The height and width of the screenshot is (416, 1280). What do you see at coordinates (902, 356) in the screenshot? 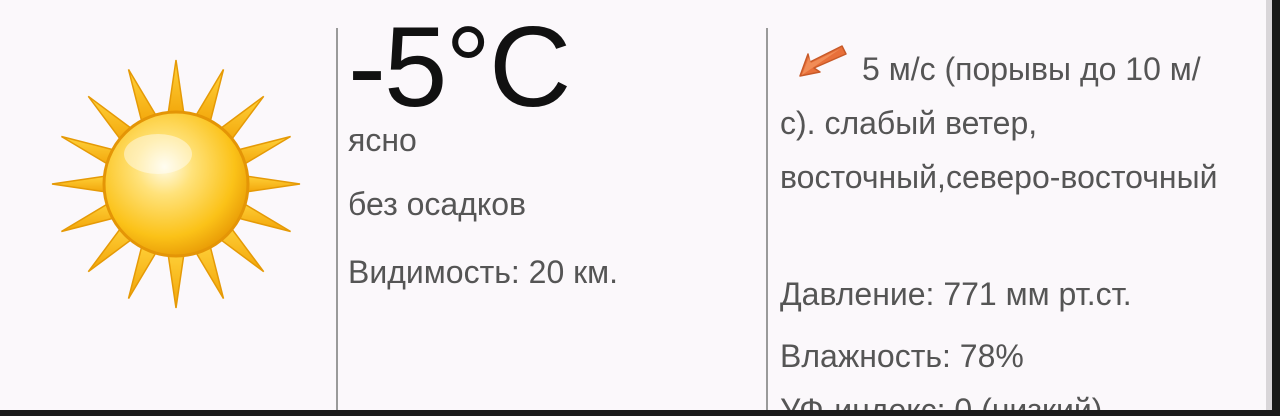
I see `humidity: Влажность: 78%` at bounding box center [902, 356].